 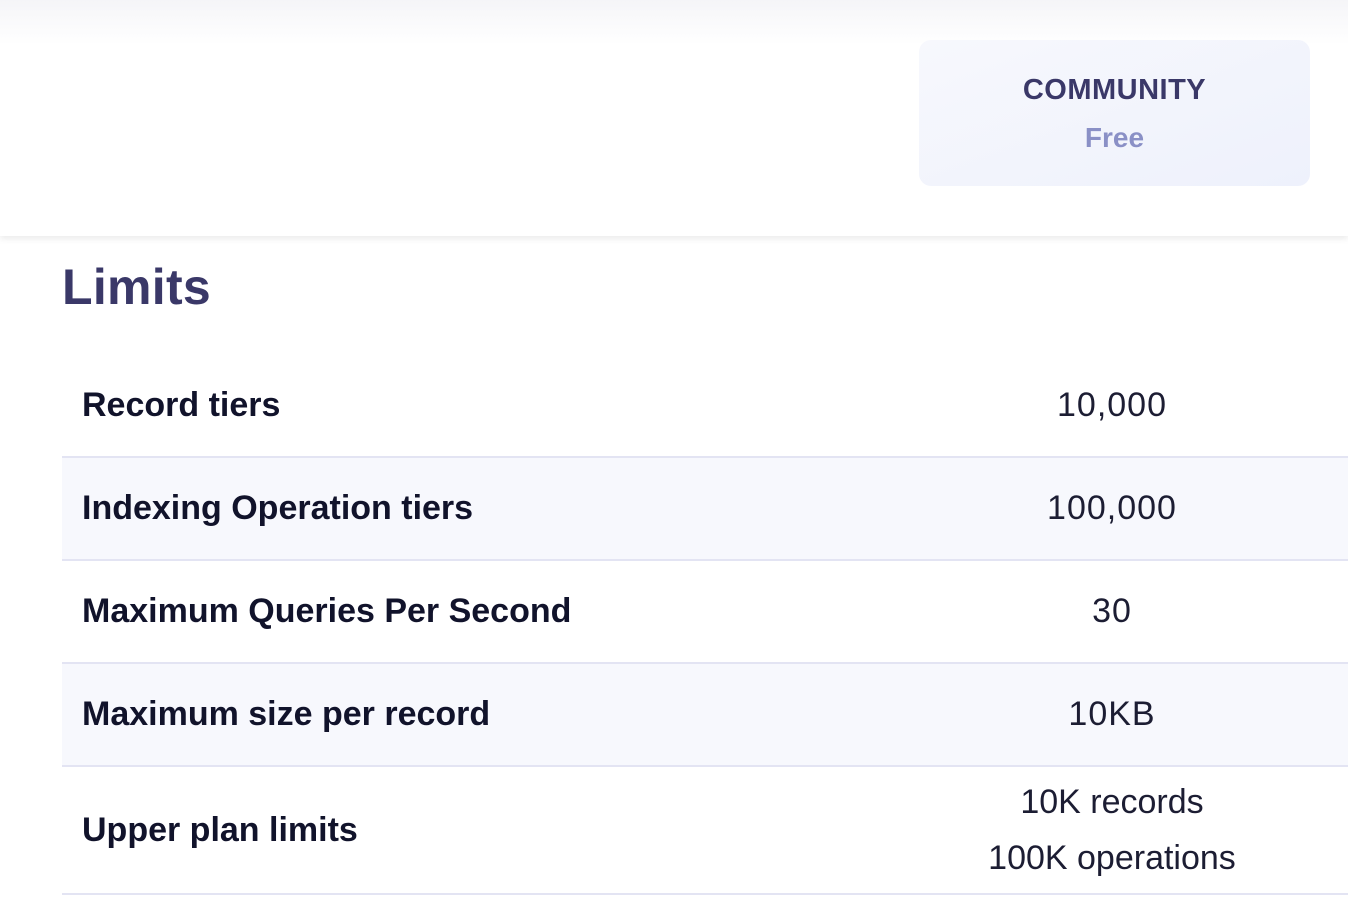 I want to click on table-row: Record tiers 10,000, so click(x=705, y=406).